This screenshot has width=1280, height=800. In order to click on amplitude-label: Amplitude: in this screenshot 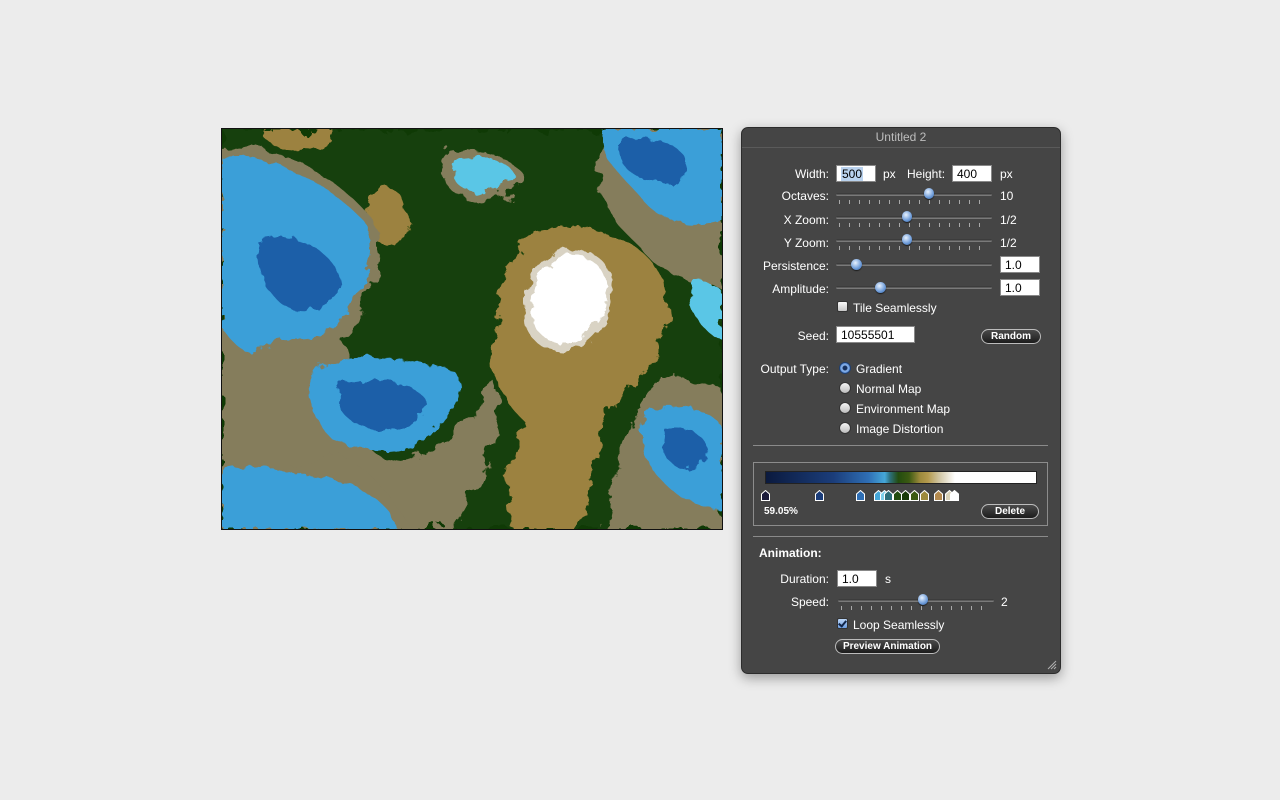, I will do `click(800, 289)`.